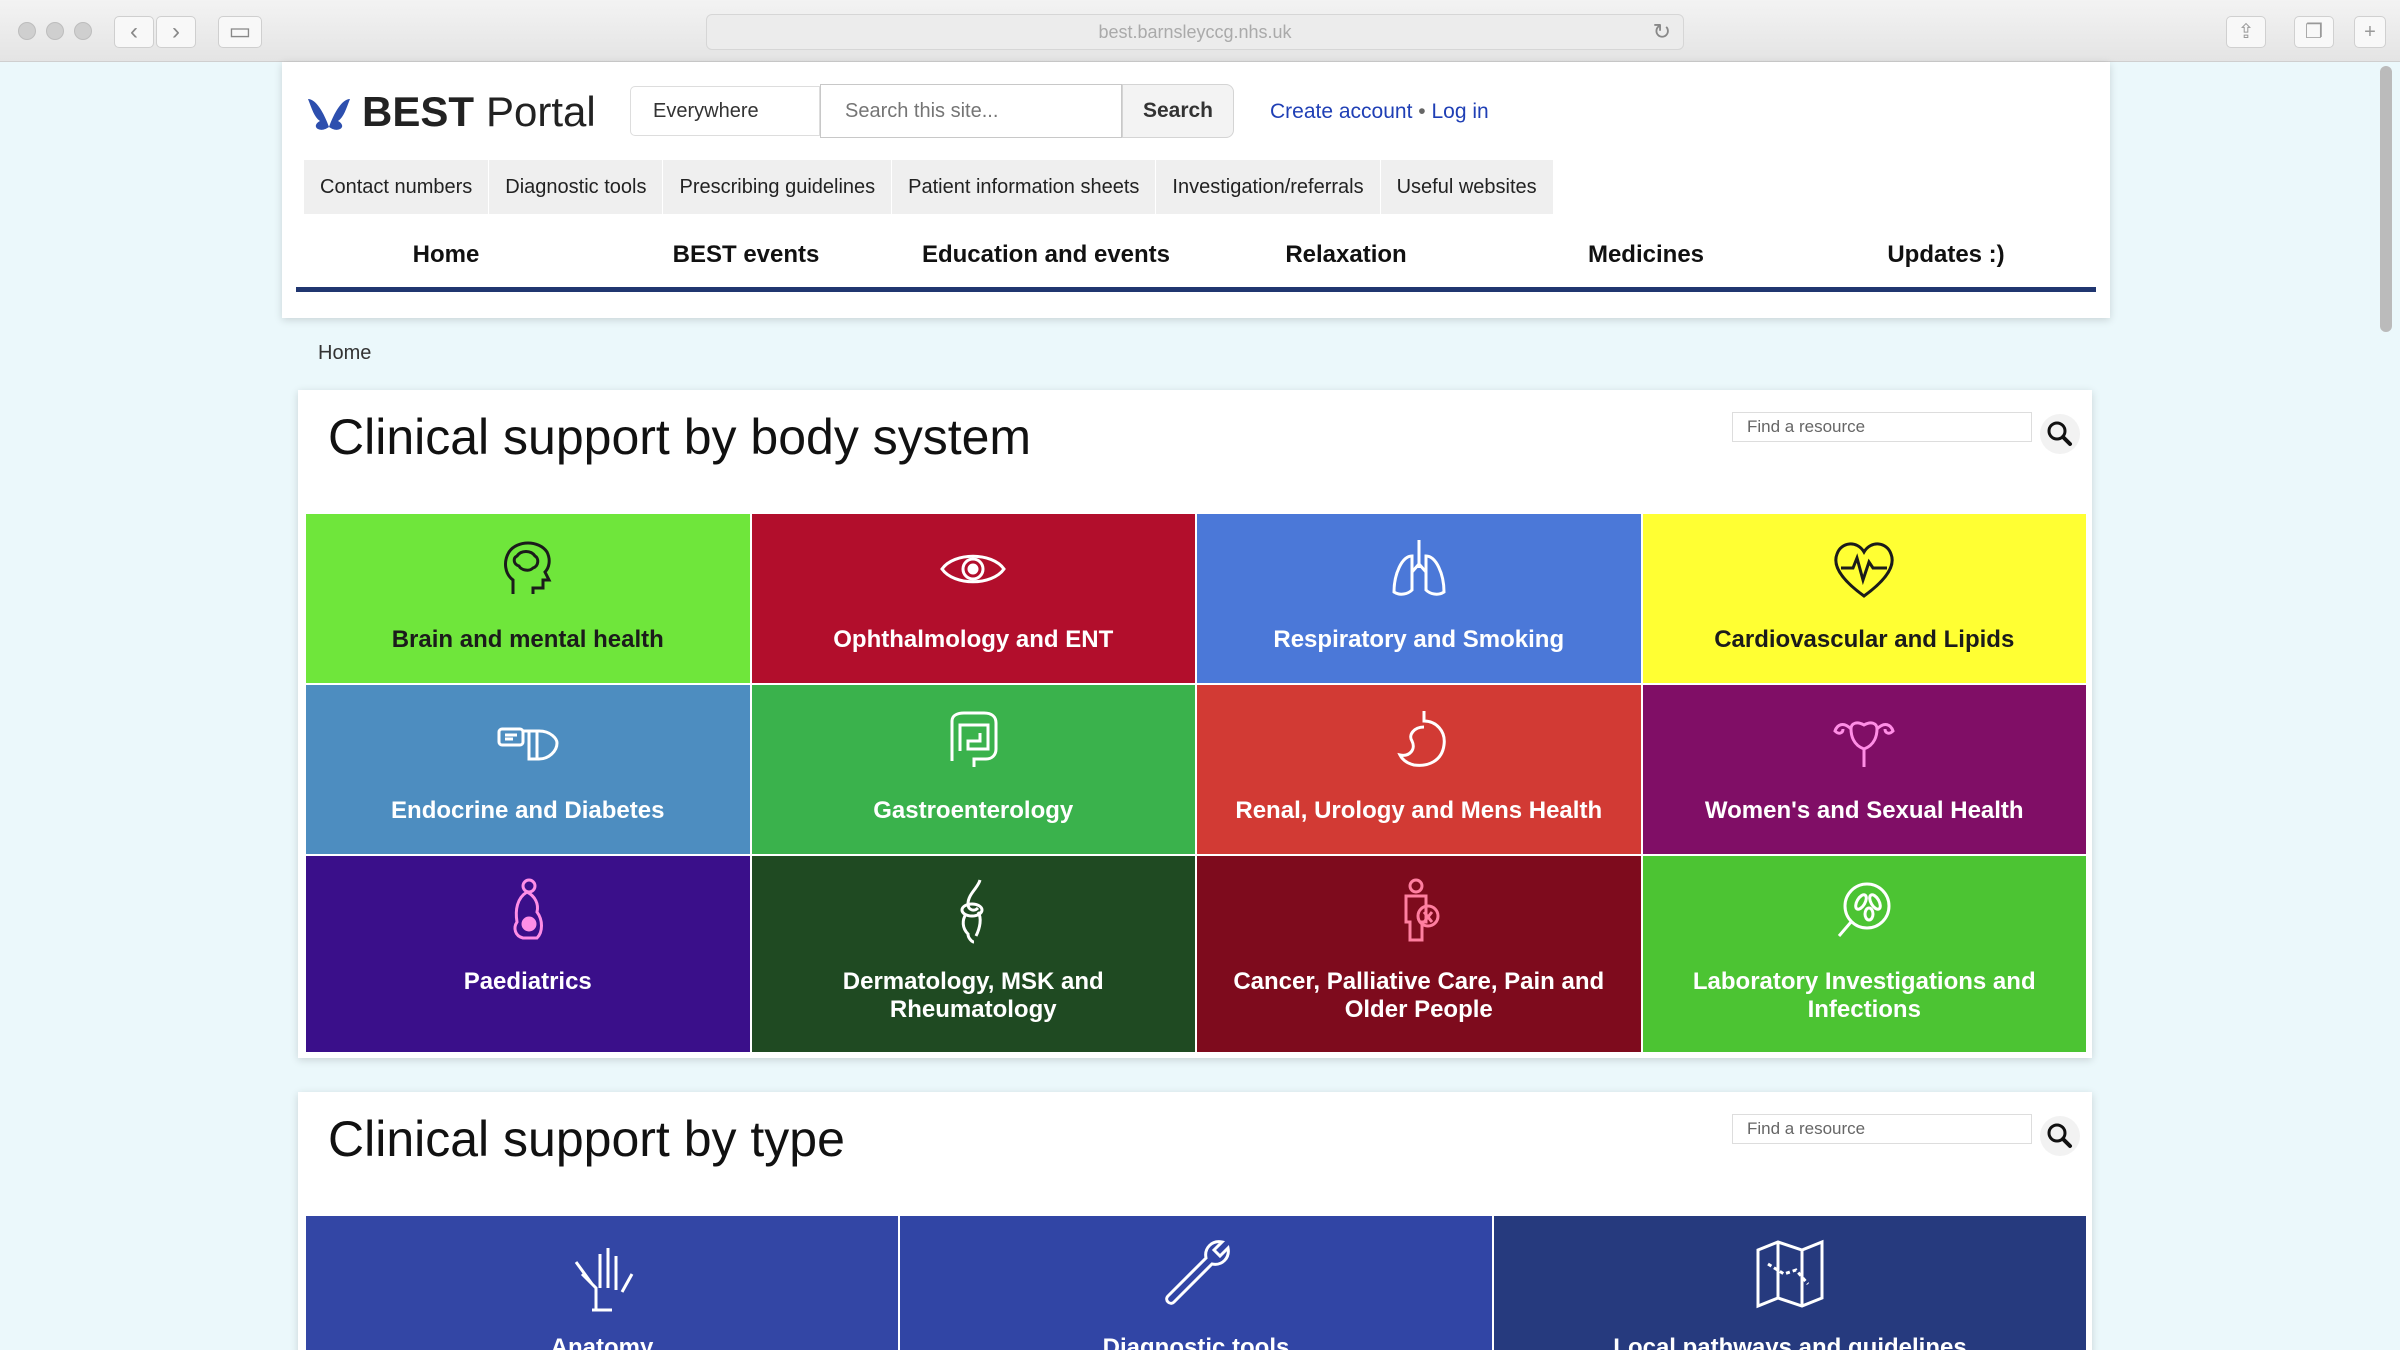 This screenshot has width=2400, height=1350. Describe the element at coordinates (602, 1342) in the screenshot. I see `tile-label: Anatomy` at that location.